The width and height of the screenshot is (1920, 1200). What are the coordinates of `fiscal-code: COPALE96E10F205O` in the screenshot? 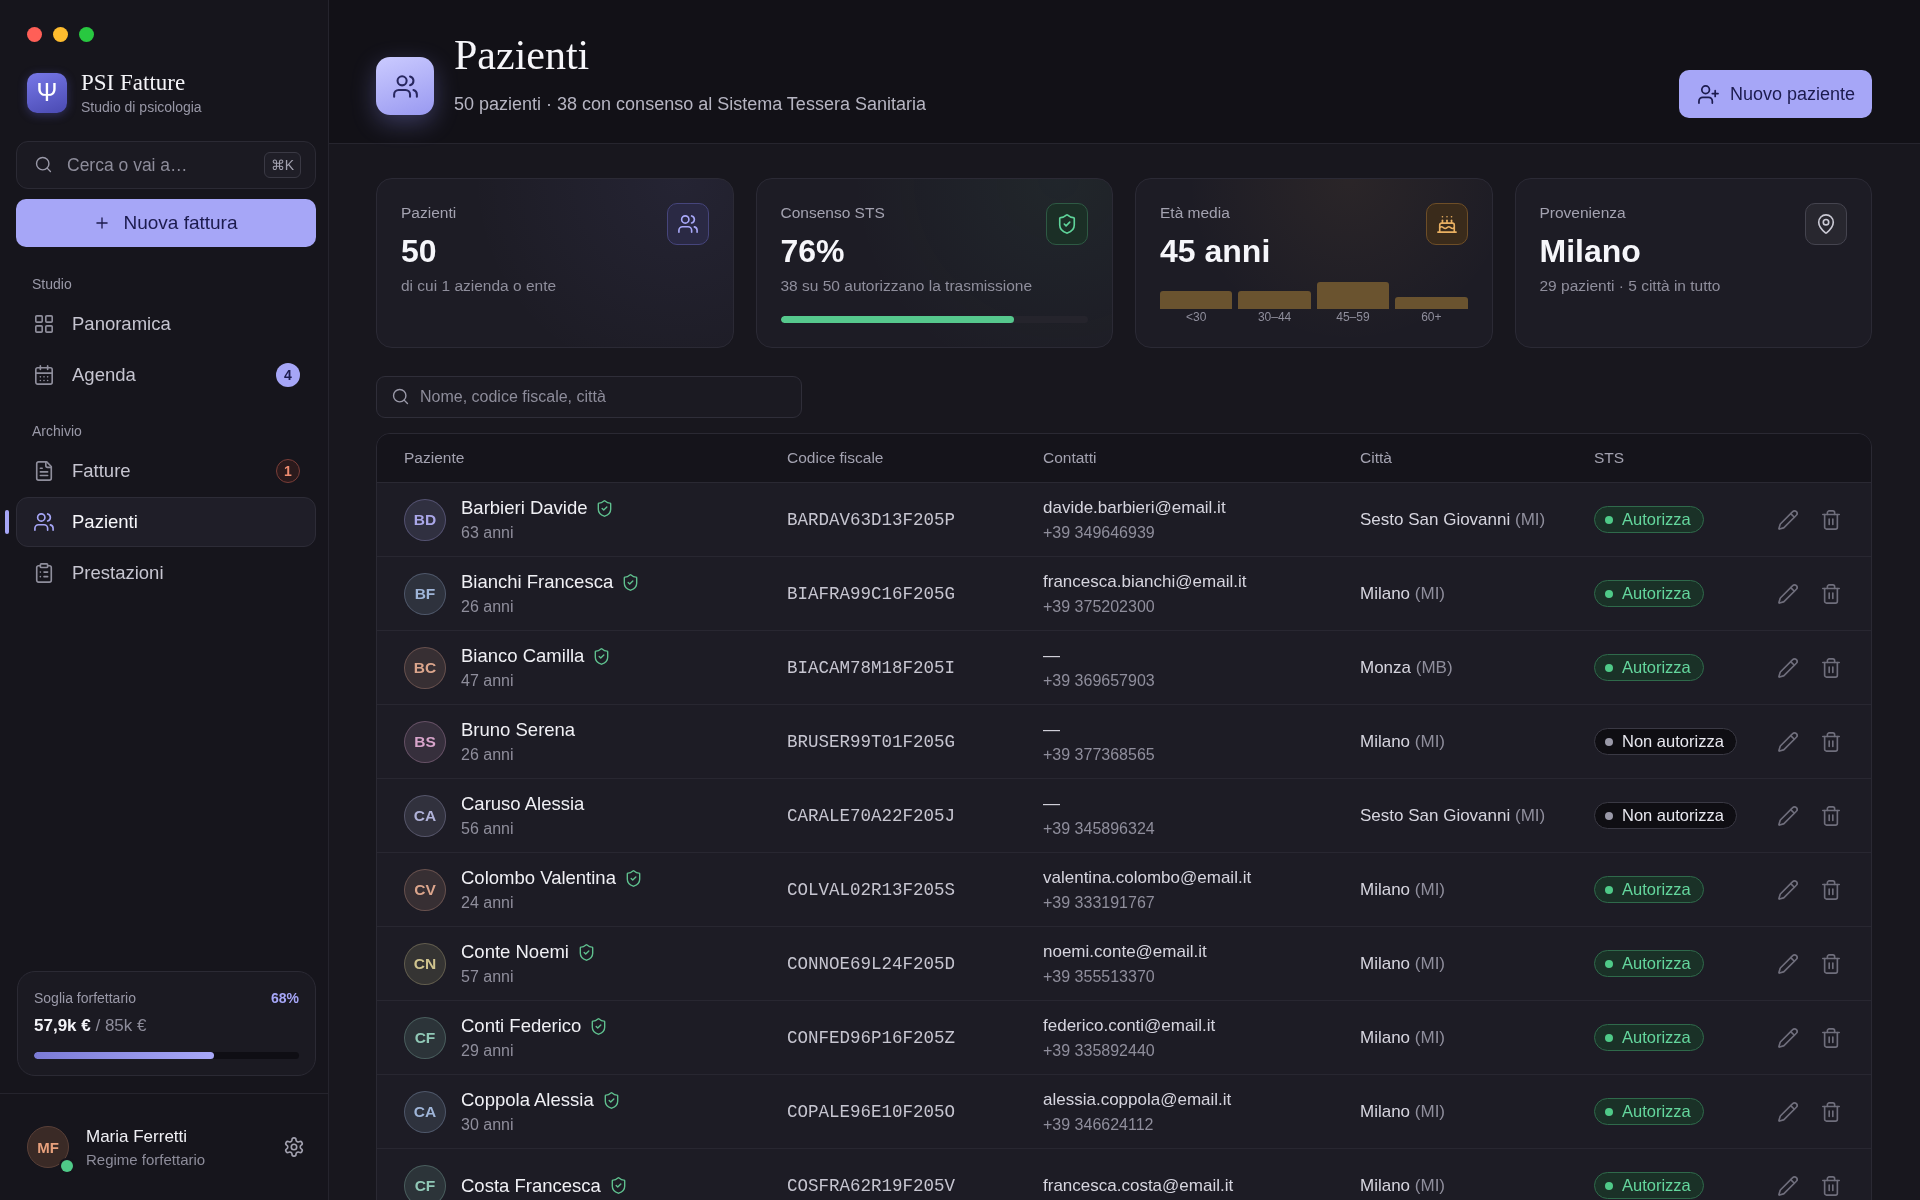 It's located at (872, 1111).